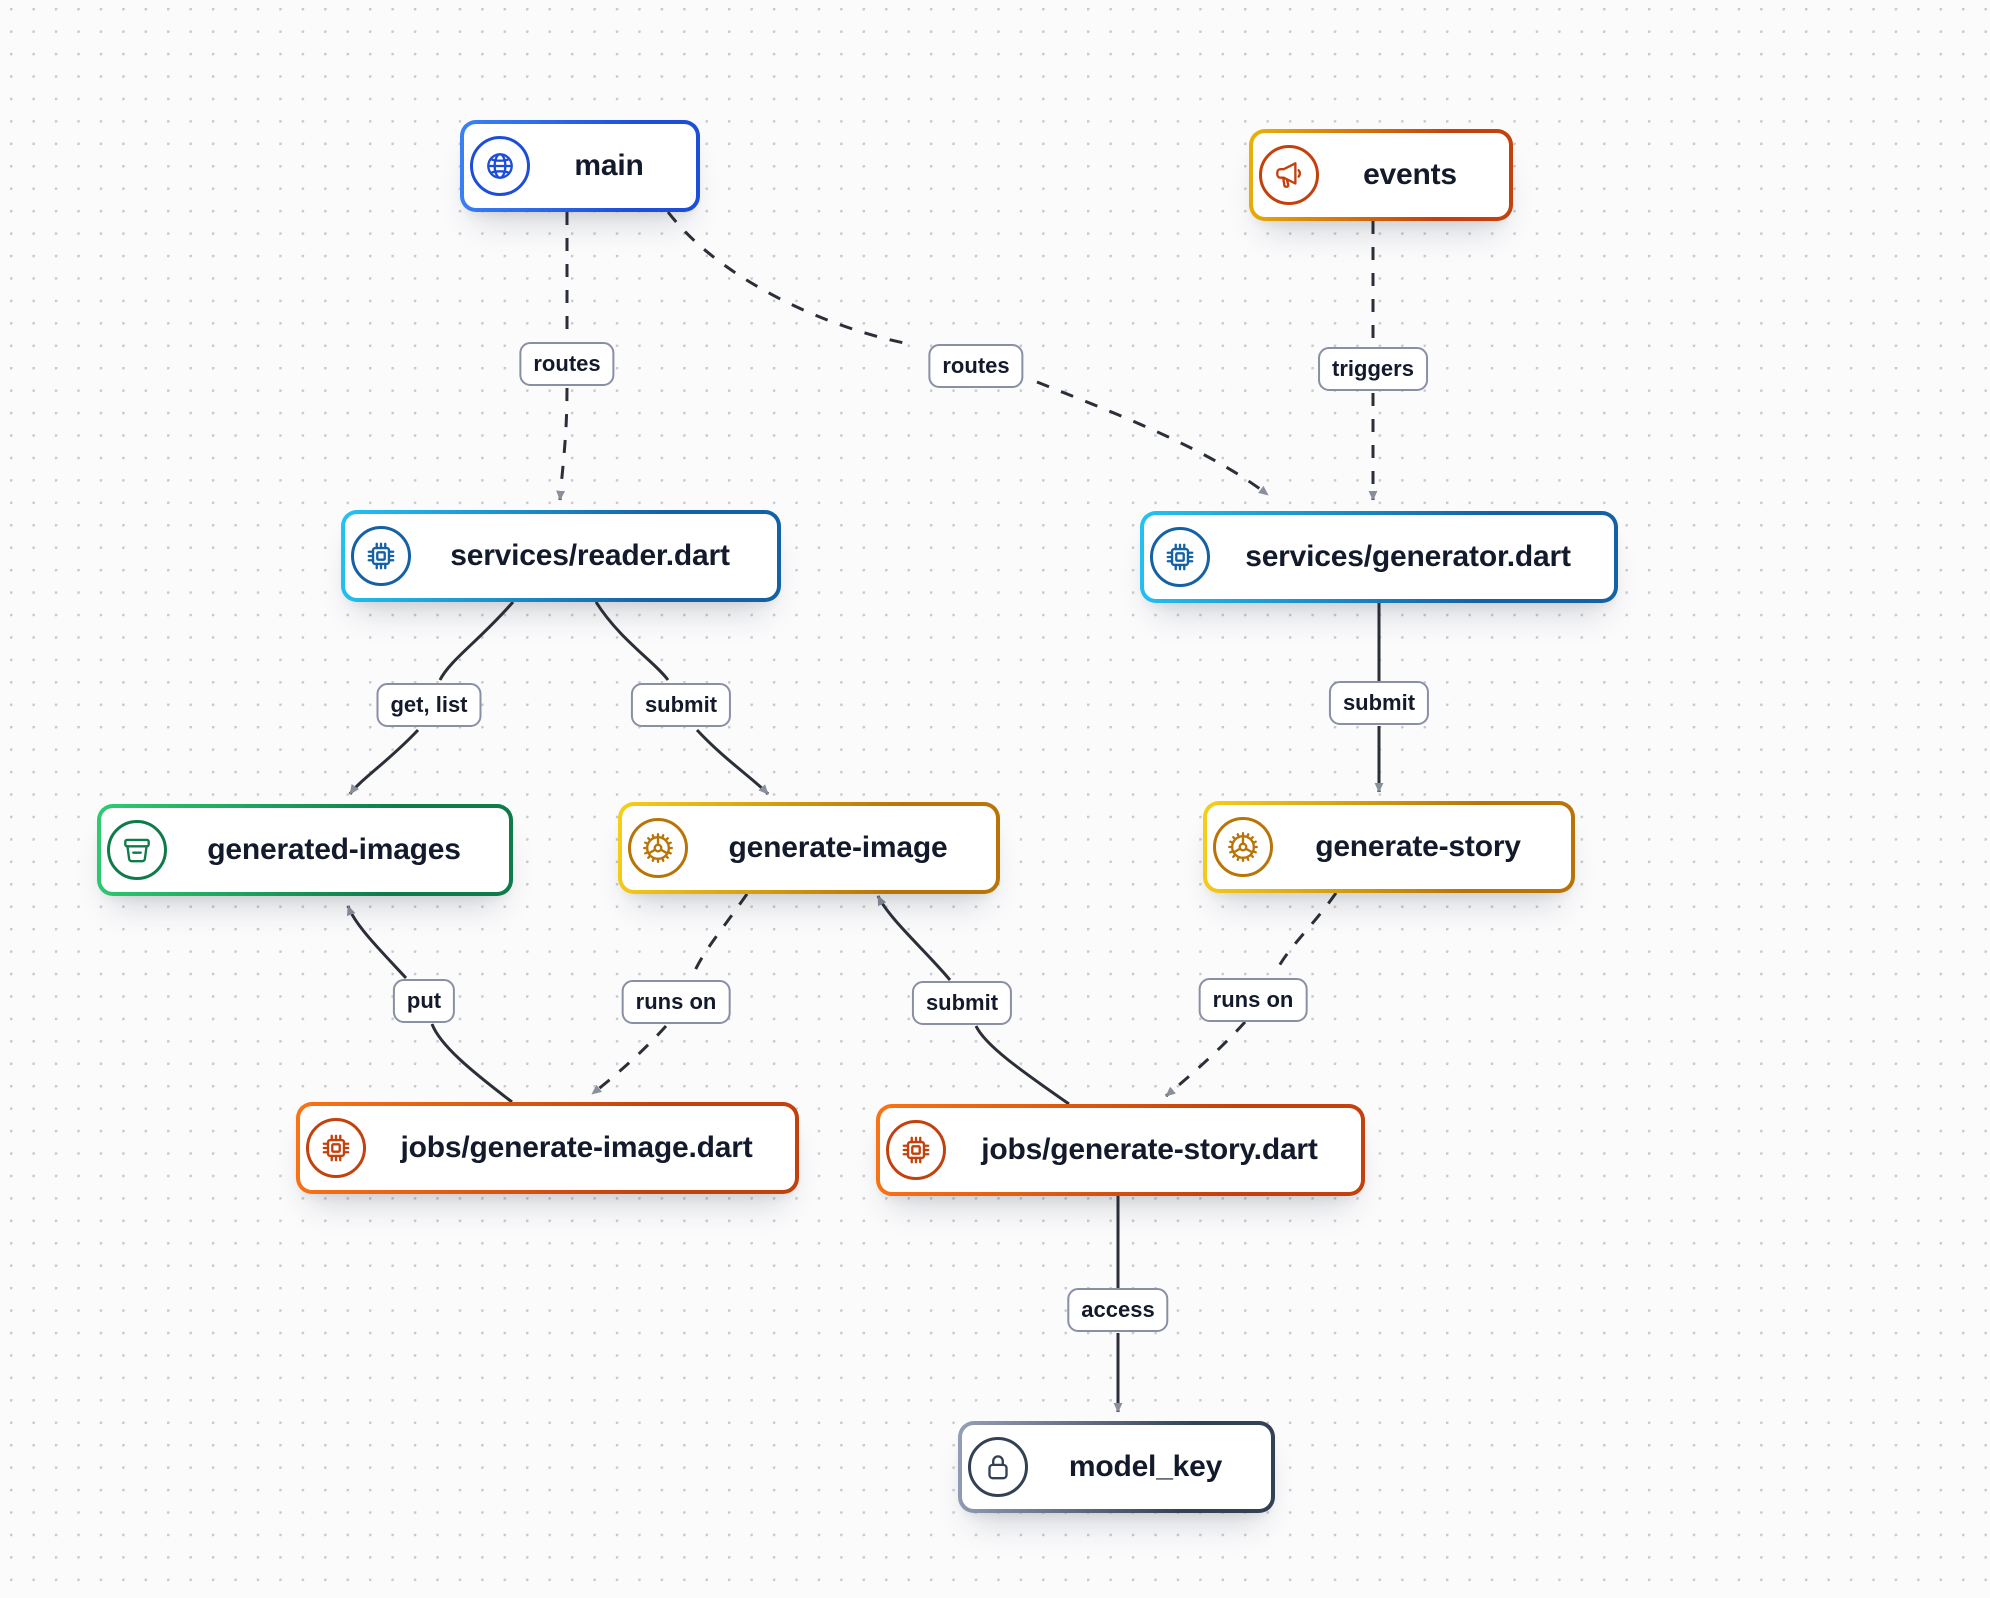 The width and height of the screenshot is (1990, 1598). Describe the element at coordinates (1408, 556) in the screenshot. I see `node-label: services/generator.dart` at that location.